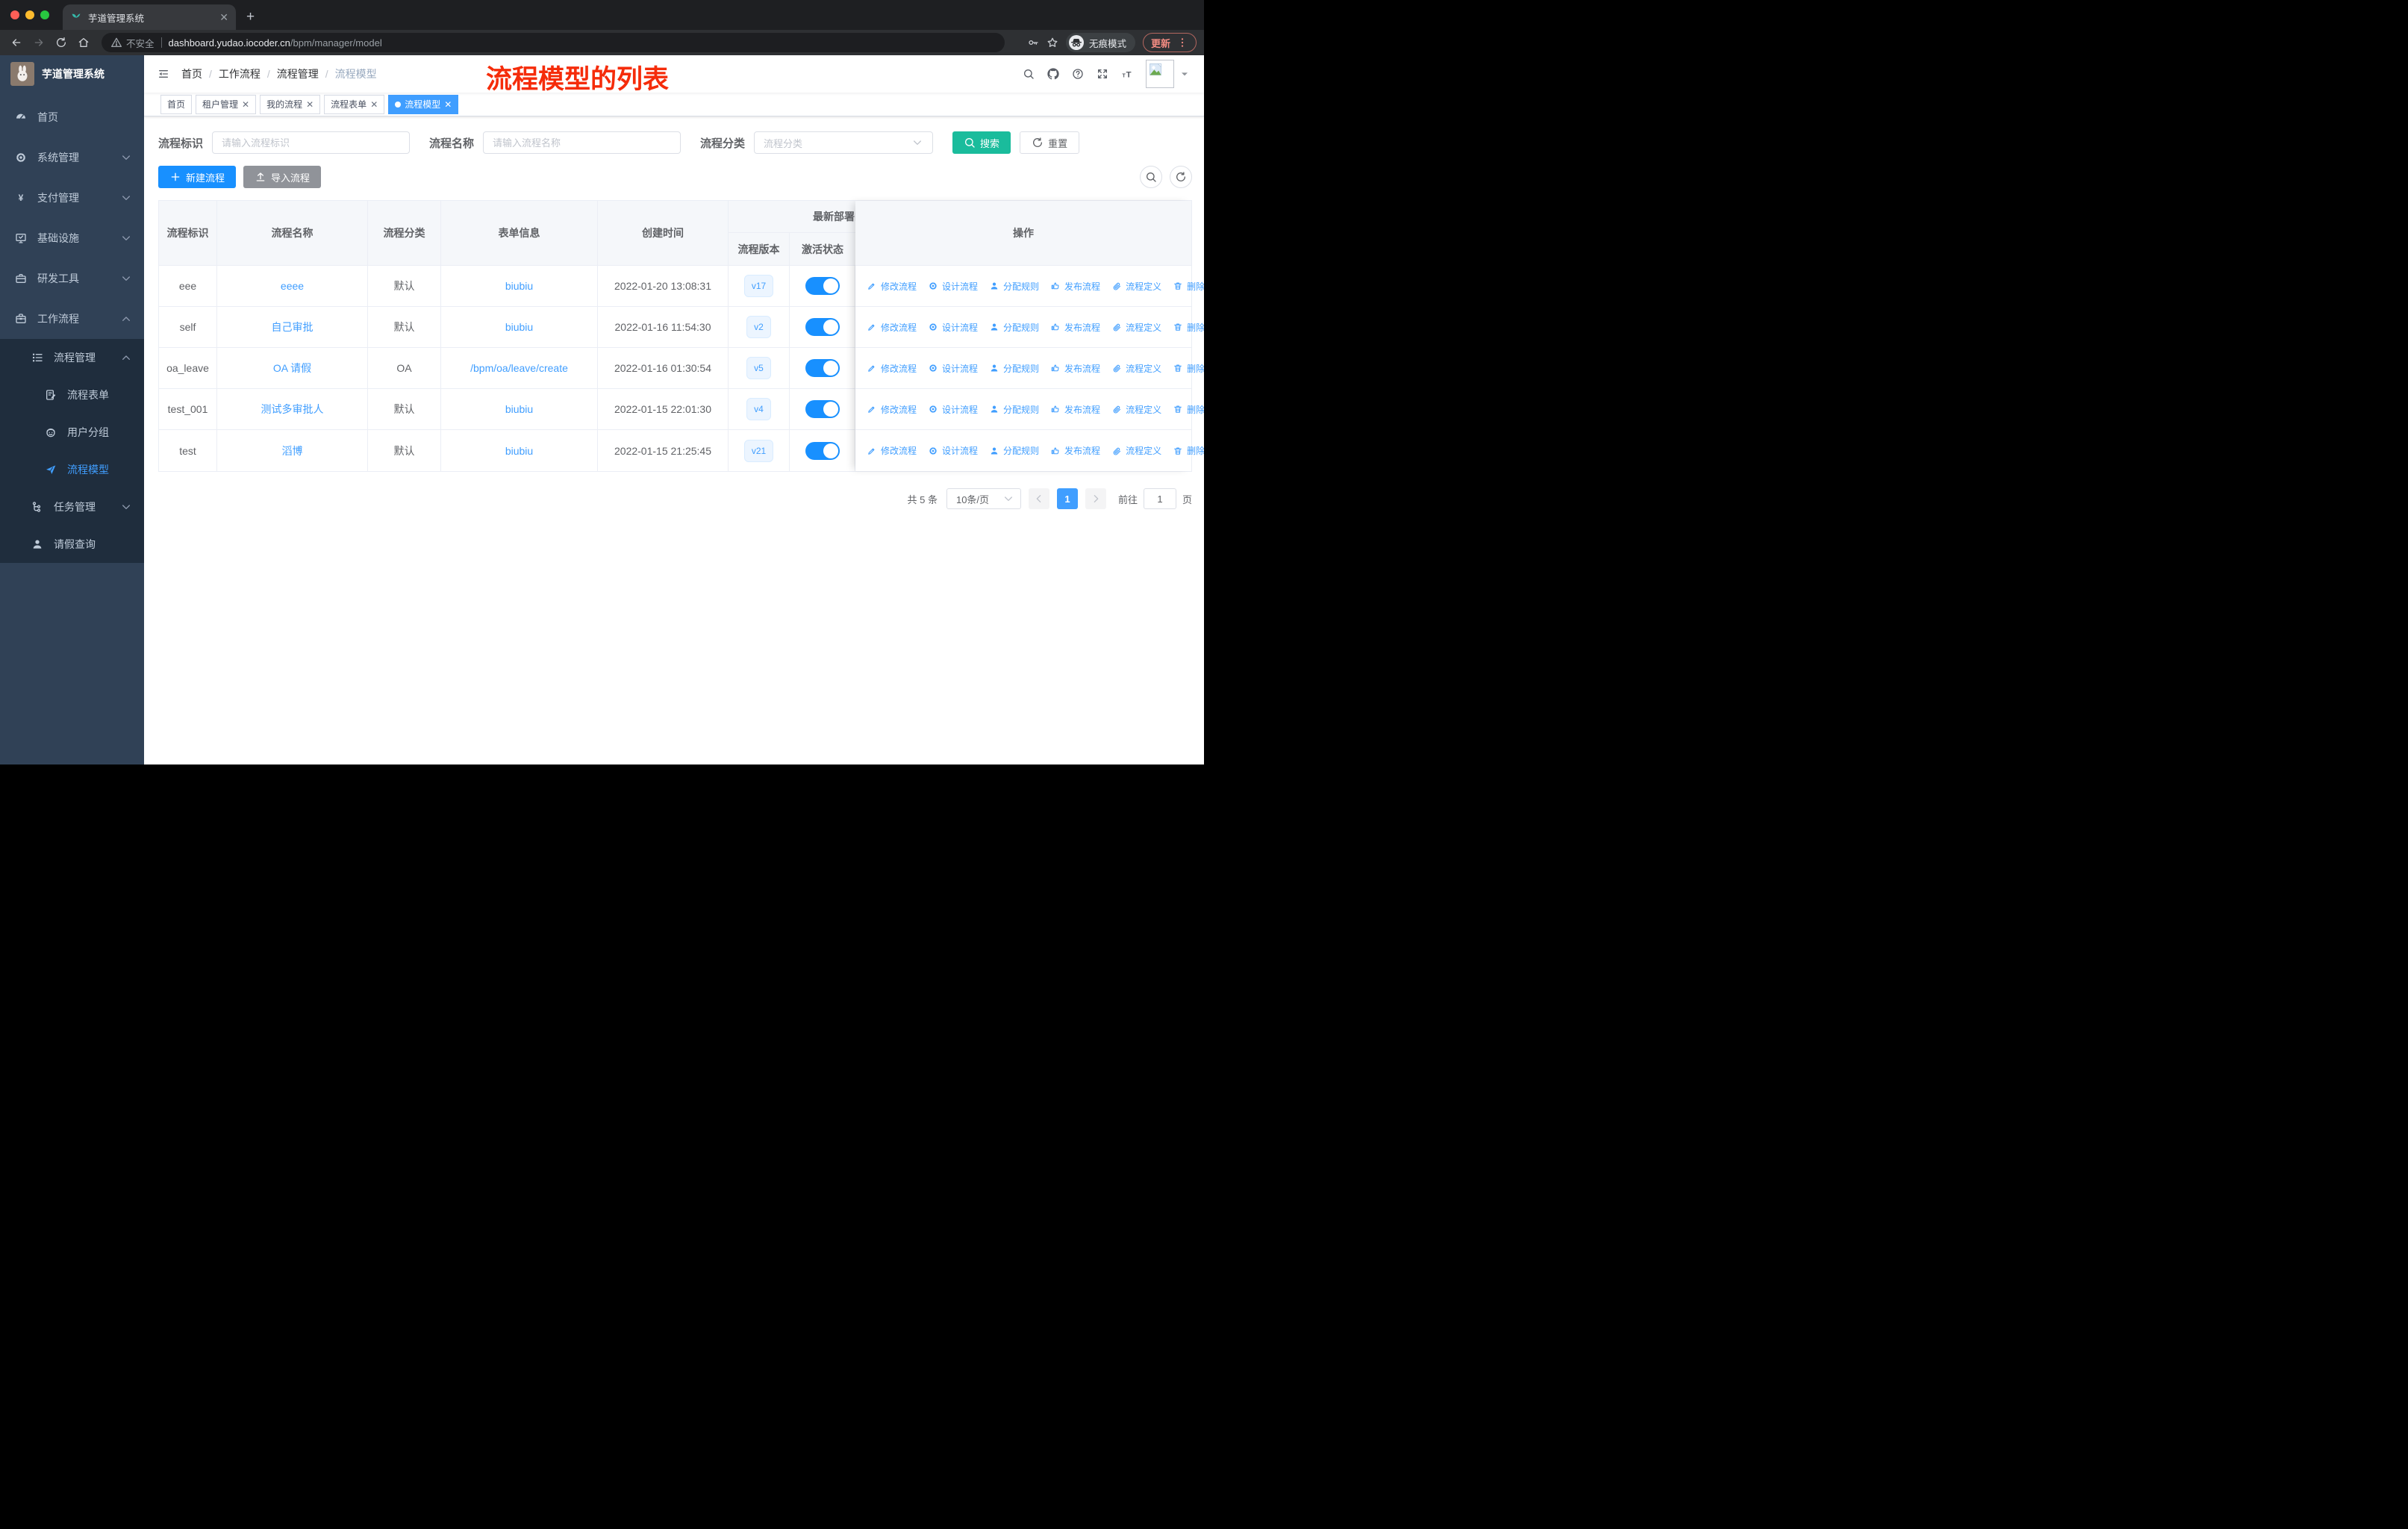 This screenshot has width=2408, height=1529. What do you see at coordinates (1052, 43) in the screenshot?
I see `bookmark-star-icon` at bounding box center [1052, 43].